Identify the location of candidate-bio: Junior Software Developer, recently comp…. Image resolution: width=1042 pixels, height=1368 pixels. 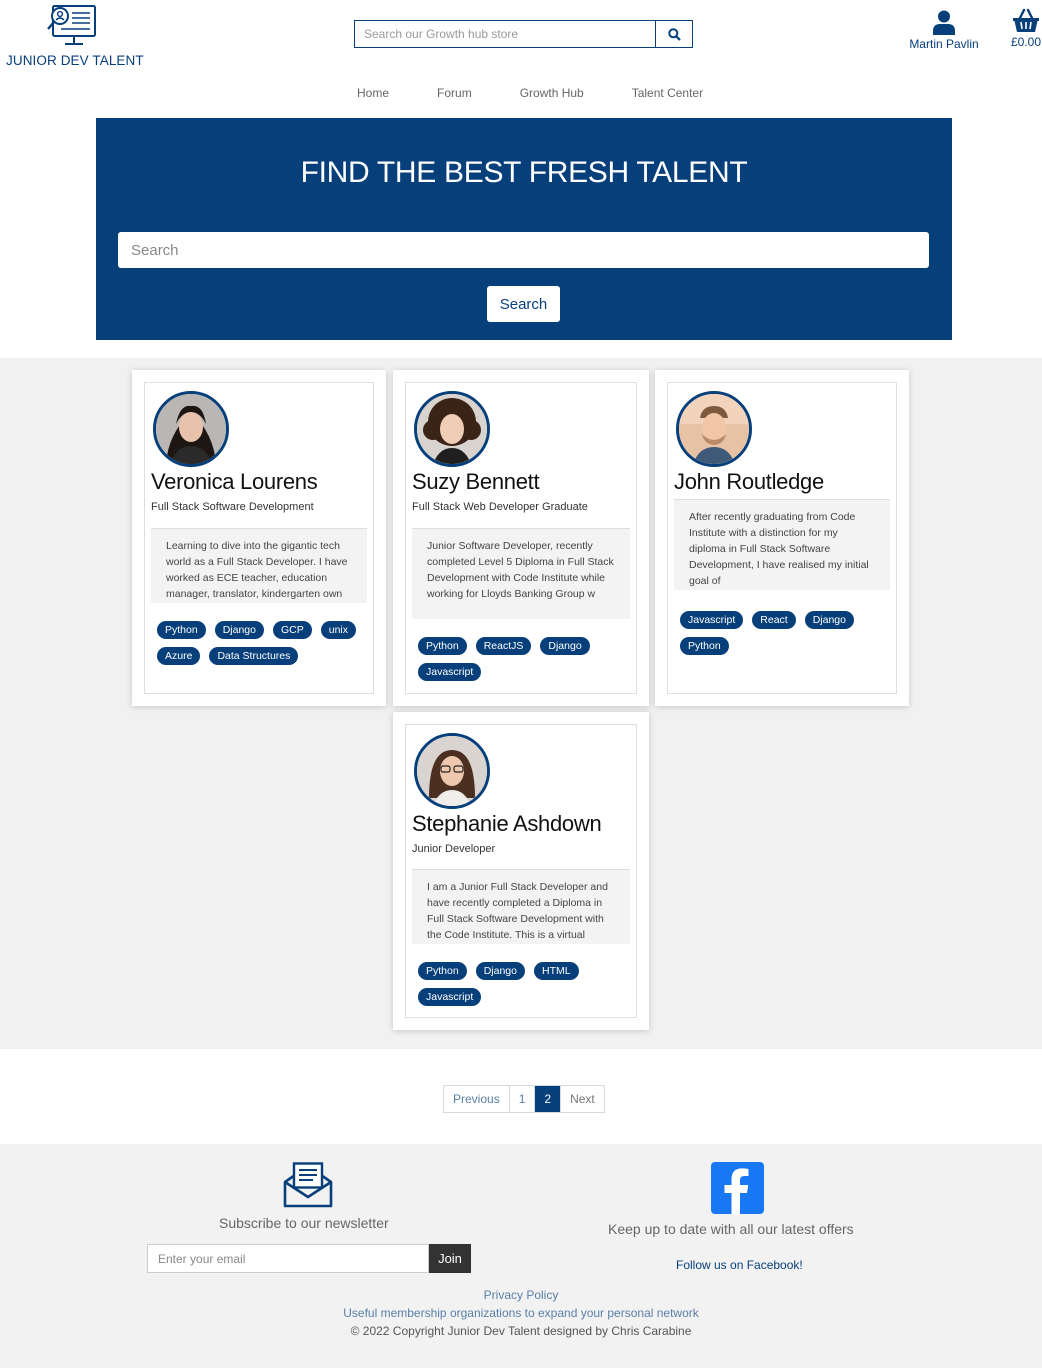
(521, 574).